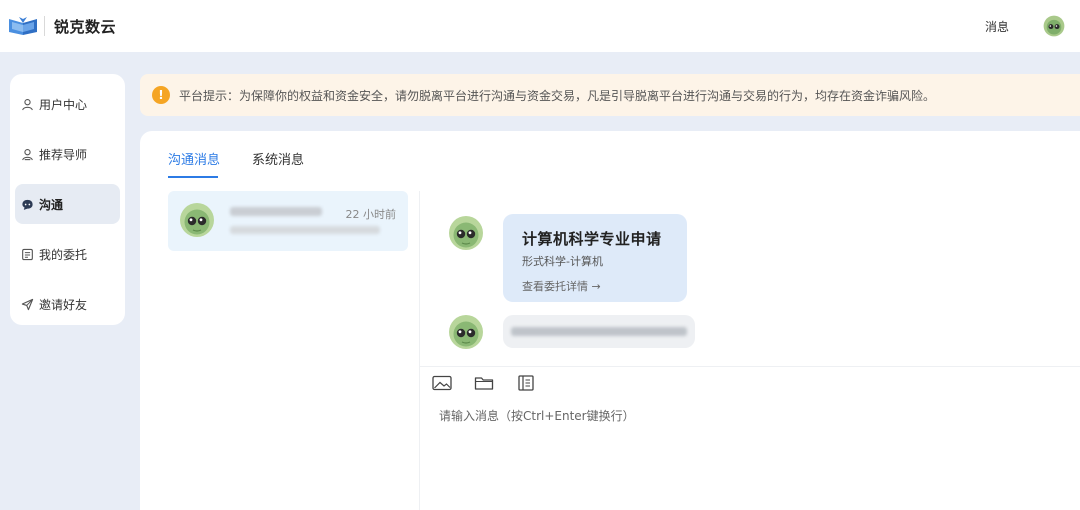 The width and height of the screenshot is (1080, 510). Describe the element at coordinates (67, 204) in the screenshot. I see `sidebar-item-communication: 沟通` at that location.